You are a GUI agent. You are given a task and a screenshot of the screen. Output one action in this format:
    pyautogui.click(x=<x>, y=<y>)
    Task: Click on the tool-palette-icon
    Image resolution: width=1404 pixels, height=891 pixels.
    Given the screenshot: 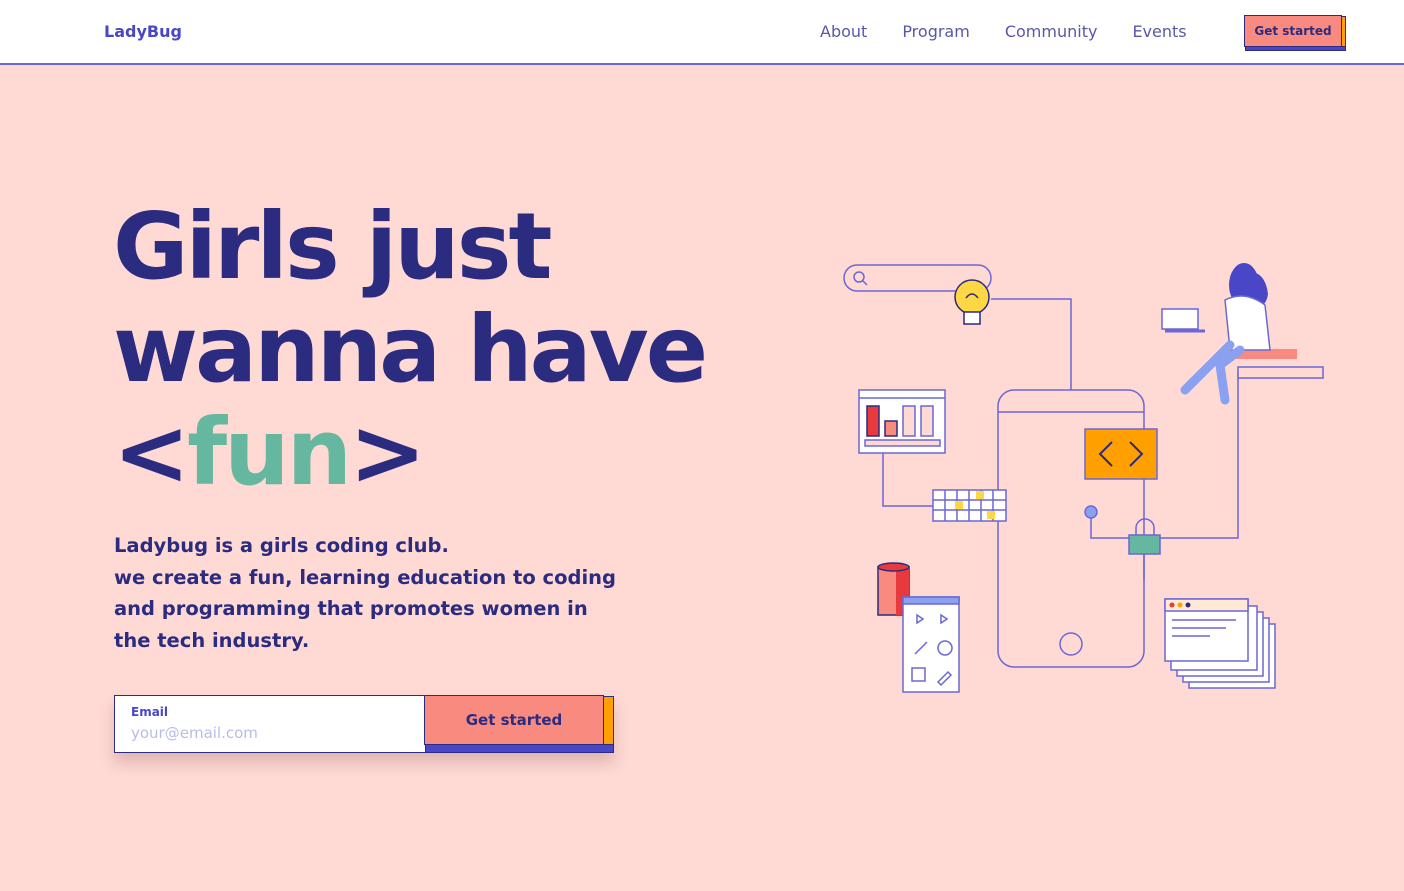 What is the action you would take?
    pyautogui.click(x=931, y=644)
    